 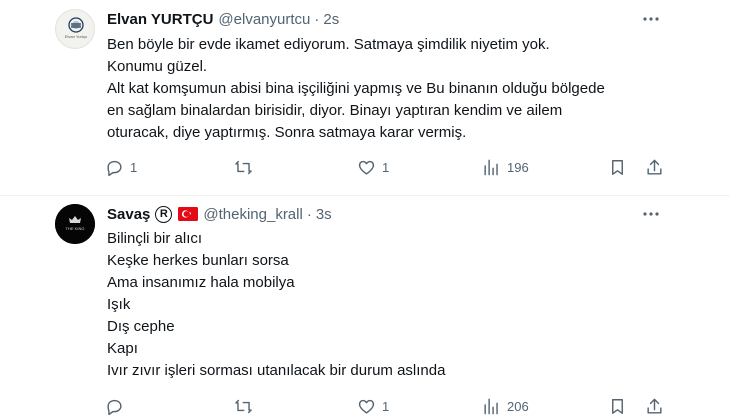 What do you see at coordinates (505, 167) in the screenshot?
I see `views-button: 196` at bounding box center [505, 167].